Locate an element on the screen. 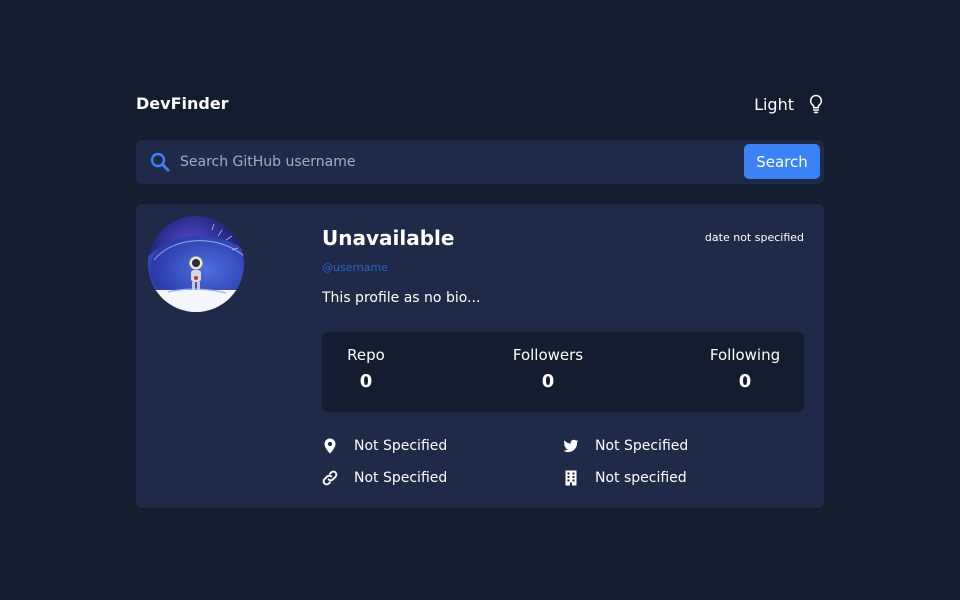  twitter-item: Not Specified is located at coordinates (625, 446).